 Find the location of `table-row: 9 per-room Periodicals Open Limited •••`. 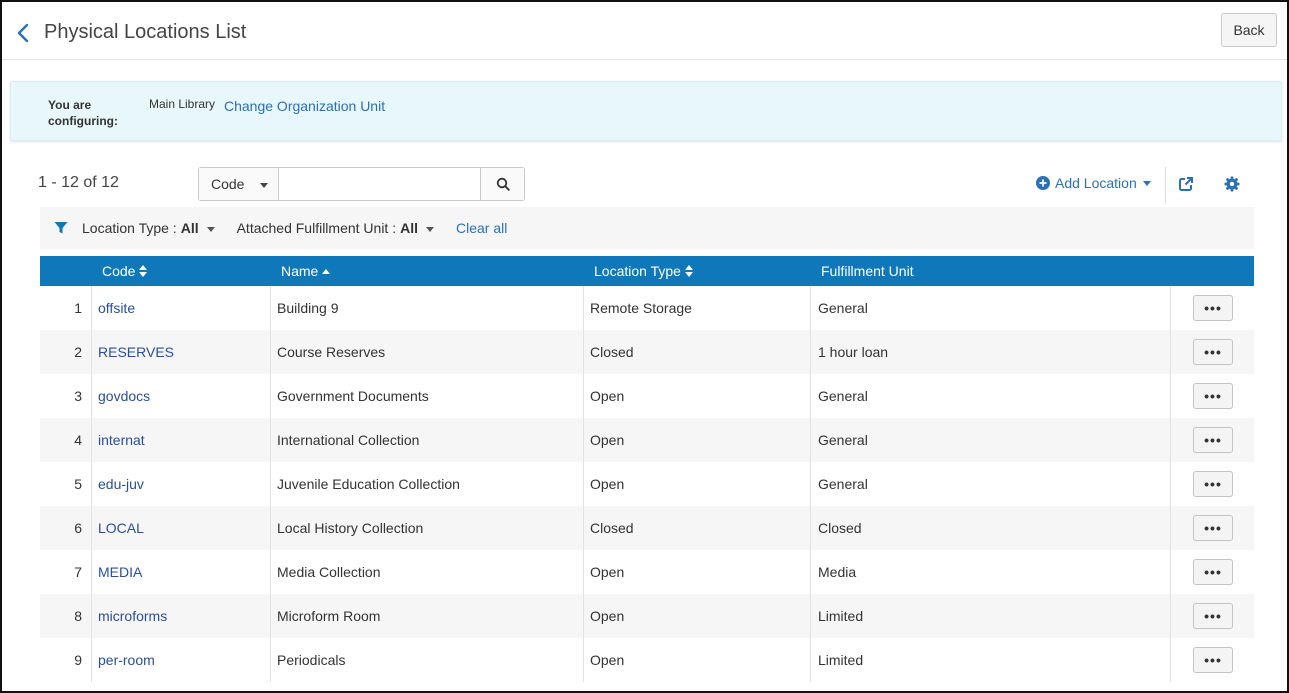

table-row: 9 per-room Periodicals Open Limited ••• is located at coordinates (647, 660).